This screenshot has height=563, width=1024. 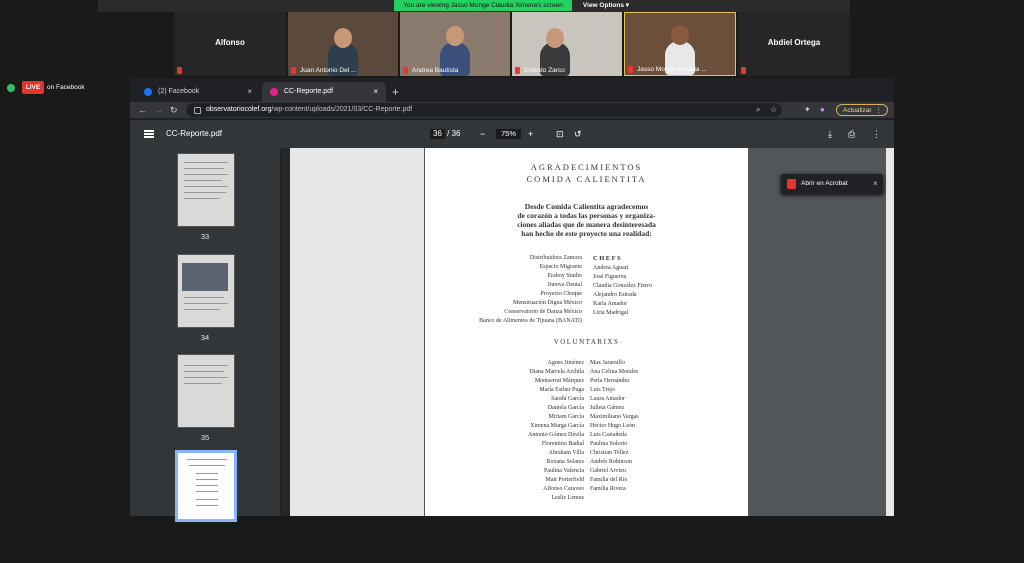 I want to click on profile-avatar: ●, so click(x=822, y=110).